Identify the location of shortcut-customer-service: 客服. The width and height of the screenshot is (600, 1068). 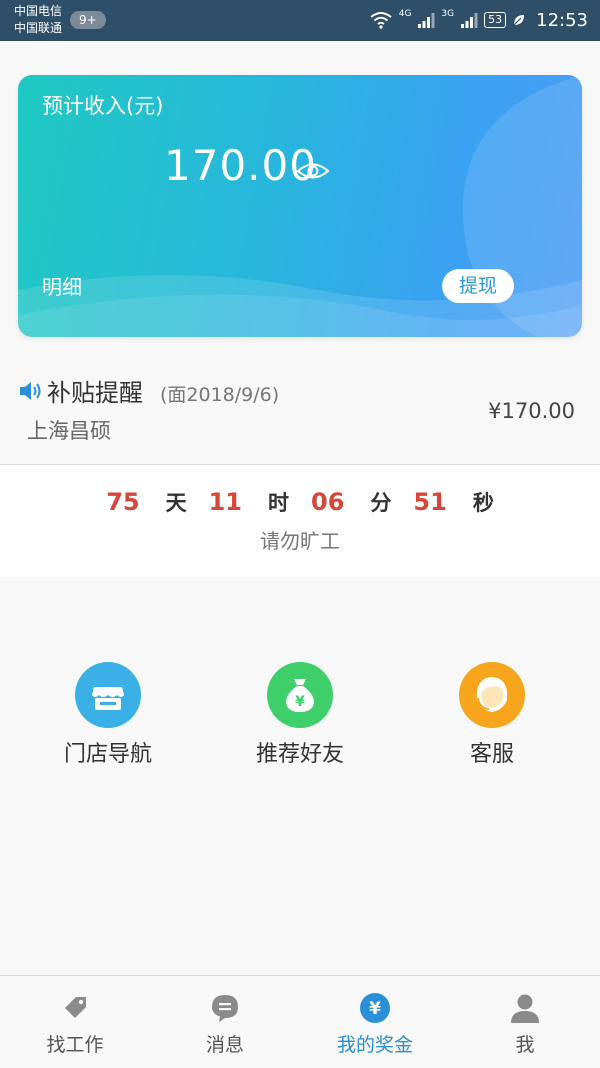
(492, 715).